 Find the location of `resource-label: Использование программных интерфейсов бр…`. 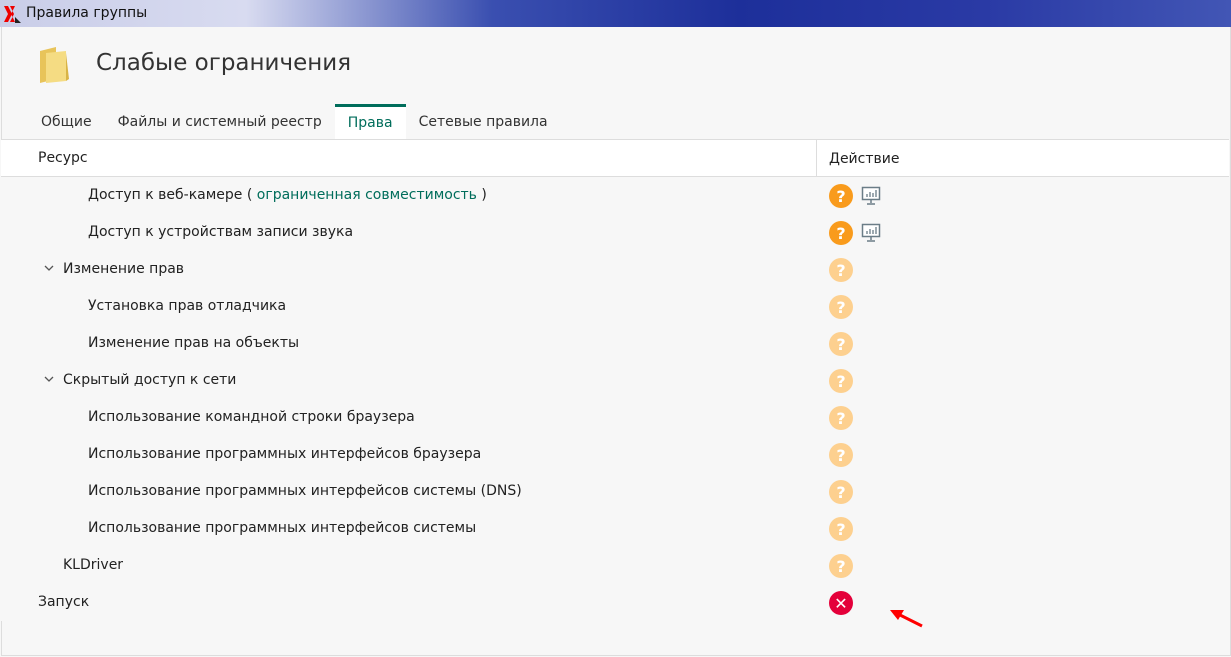

resource-label: Использование программных интерфейсов бр… is located at coordinates (285, 454).